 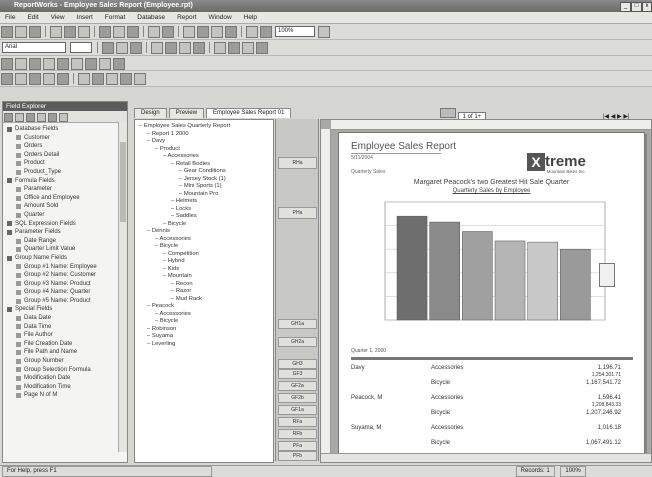 I want to click on group-tree-item: – Hybrid, so click(x=206, y=262).